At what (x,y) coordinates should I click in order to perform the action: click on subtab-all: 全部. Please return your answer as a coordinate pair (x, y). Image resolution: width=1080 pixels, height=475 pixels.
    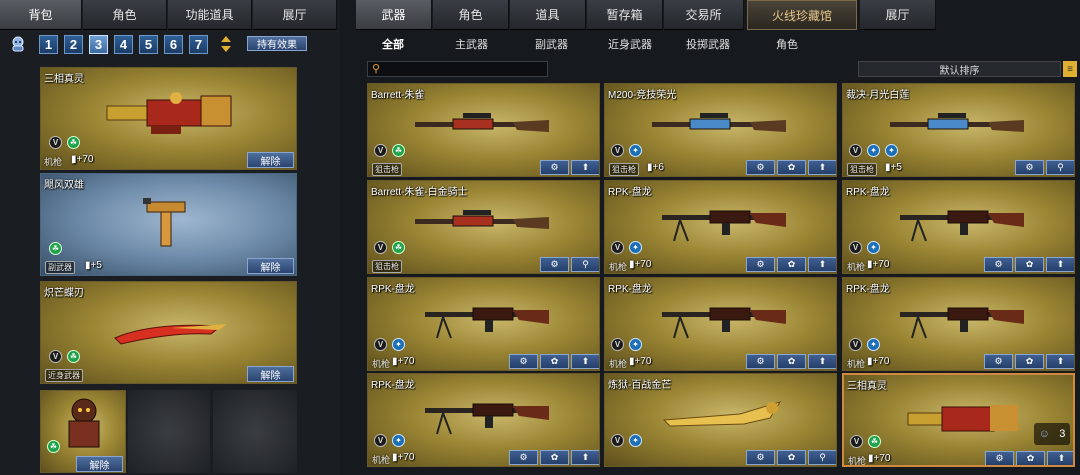
    Looking at the image, I should click on (393, 43).